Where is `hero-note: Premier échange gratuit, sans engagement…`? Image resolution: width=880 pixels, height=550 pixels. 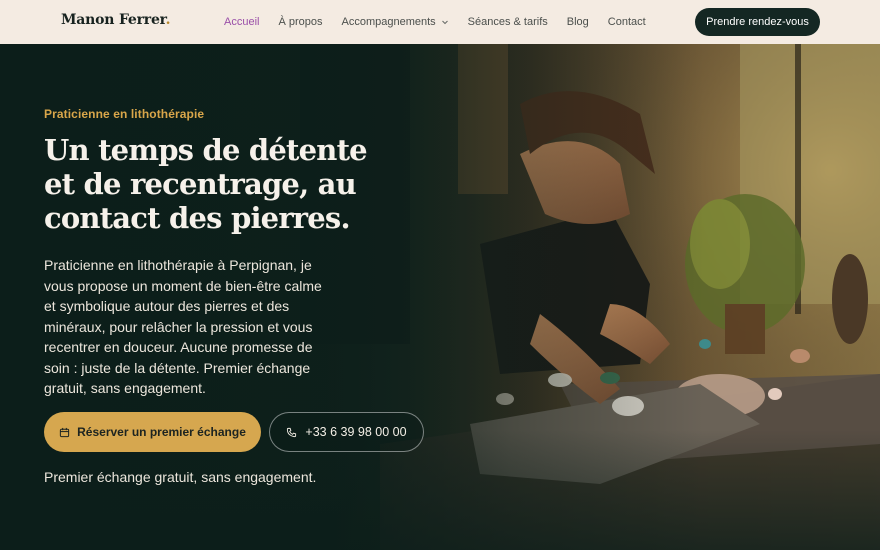
hero-note: Premier échange gratuit, sans engagement… is located at coordinates (180, 477).